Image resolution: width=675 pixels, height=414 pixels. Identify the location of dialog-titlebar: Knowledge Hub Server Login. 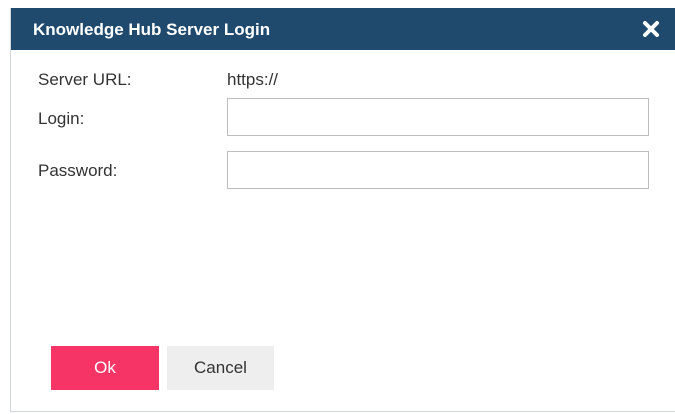
(343, 29).